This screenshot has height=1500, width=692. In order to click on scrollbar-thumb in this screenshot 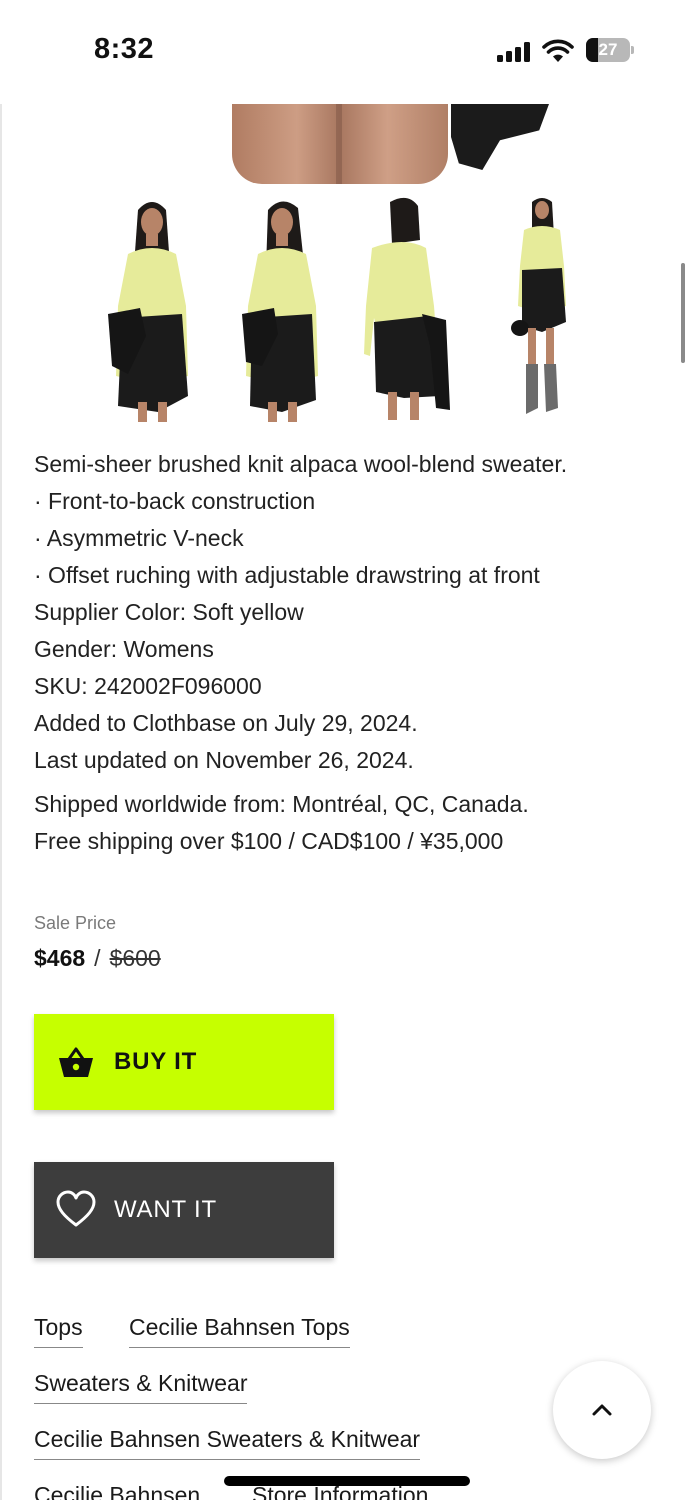, I will do `click(683, 313)`.